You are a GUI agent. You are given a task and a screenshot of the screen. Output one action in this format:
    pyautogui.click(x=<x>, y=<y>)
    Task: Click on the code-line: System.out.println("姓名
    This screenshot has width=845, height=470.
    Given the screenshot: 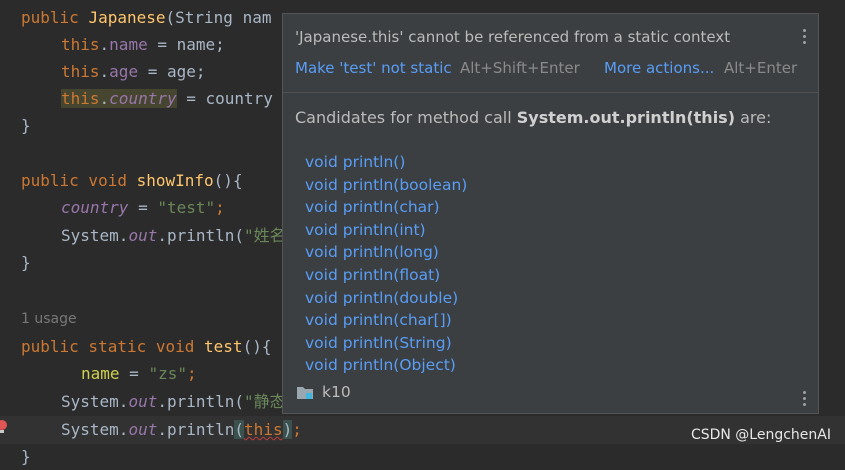 What is the action you would take?
    pyautogui.click(x=173, y=235)
    